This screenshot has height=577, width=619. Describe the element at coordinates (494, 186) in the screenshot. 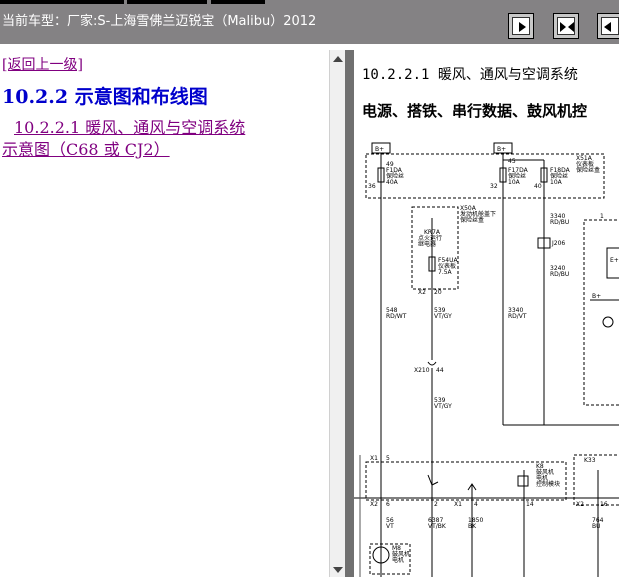

I see `svg-text: 32` at that location.